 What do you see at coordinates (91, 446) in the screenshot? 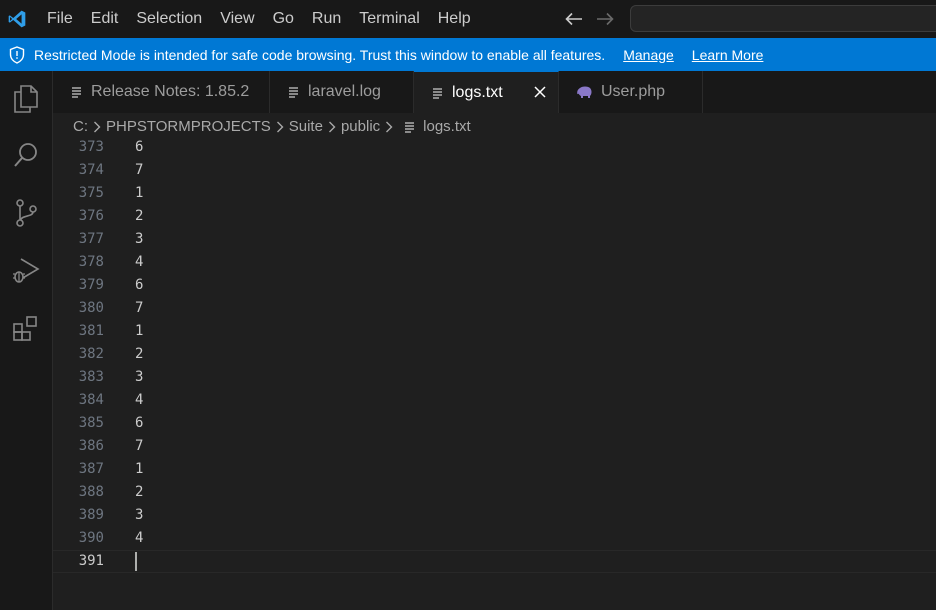
I see `line-number: 386` at bounding box center [91, 446].